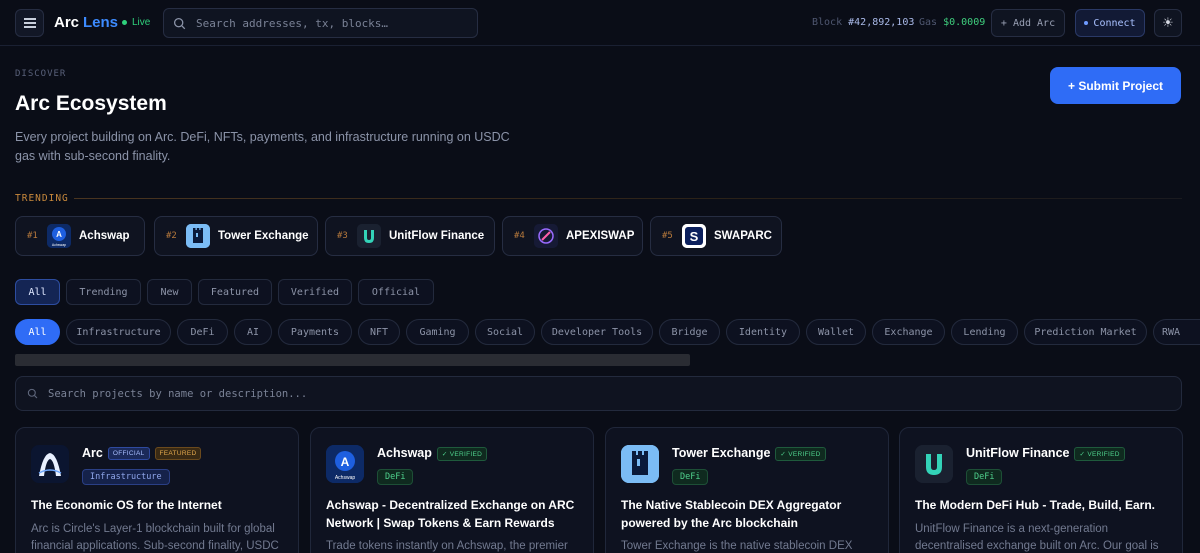 The width and height of the screenshot is (1200, 553). I want to click on category-defi: DeFi, so click(202, 332).